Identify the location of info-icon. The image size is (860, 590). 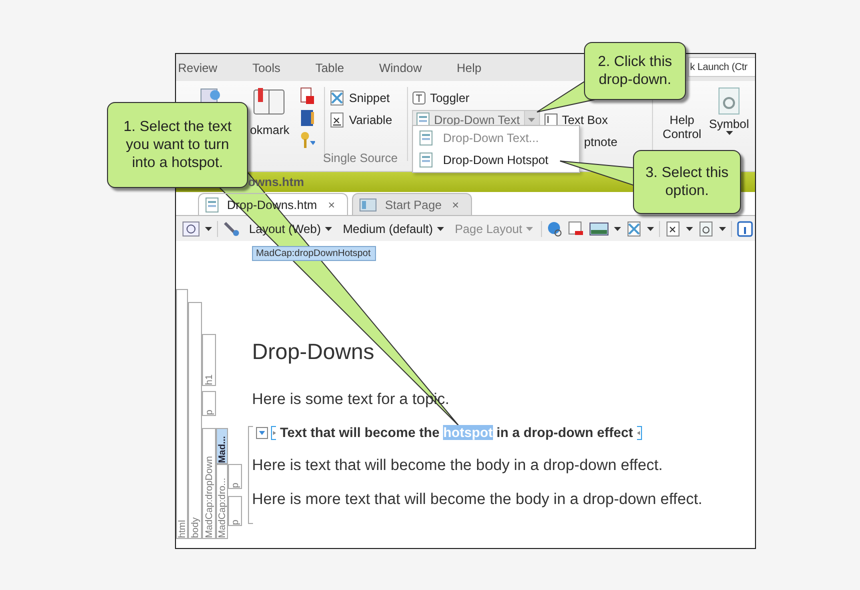
(745, 228).